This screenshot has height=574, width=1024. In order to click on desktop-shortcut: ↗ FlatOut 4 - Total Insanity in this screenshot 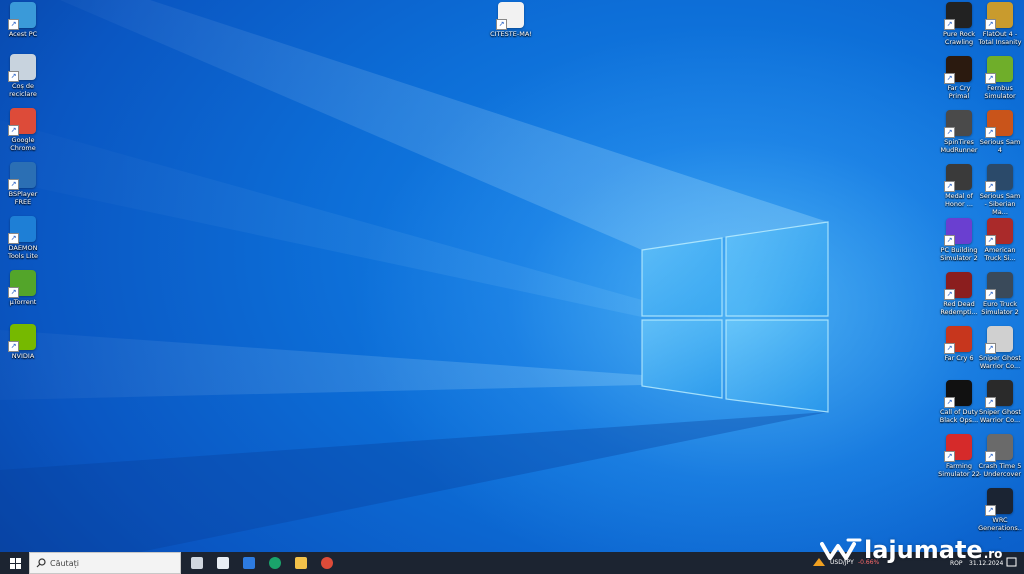, I will do `click(1000, 24)`.